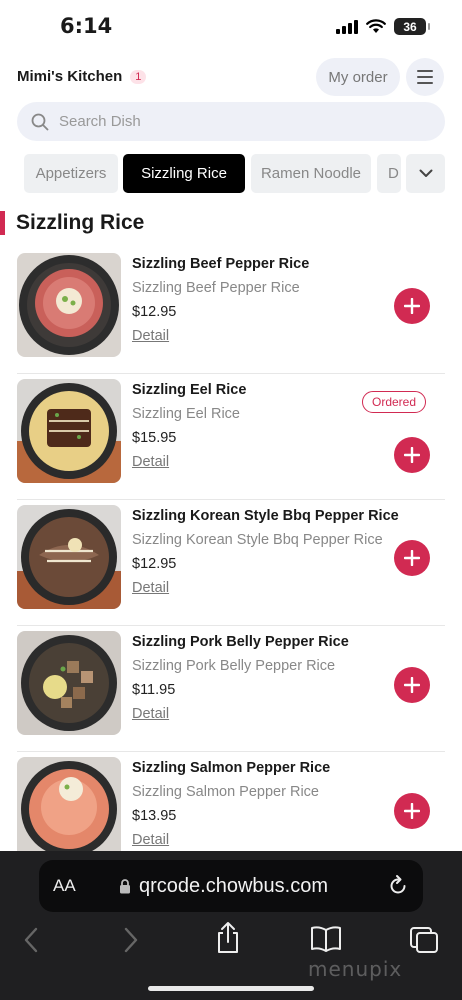  What do you see at coordinates (86, 26) in the screenshot?
I see `status-time: 6:14` at bounding box center [86, 26].